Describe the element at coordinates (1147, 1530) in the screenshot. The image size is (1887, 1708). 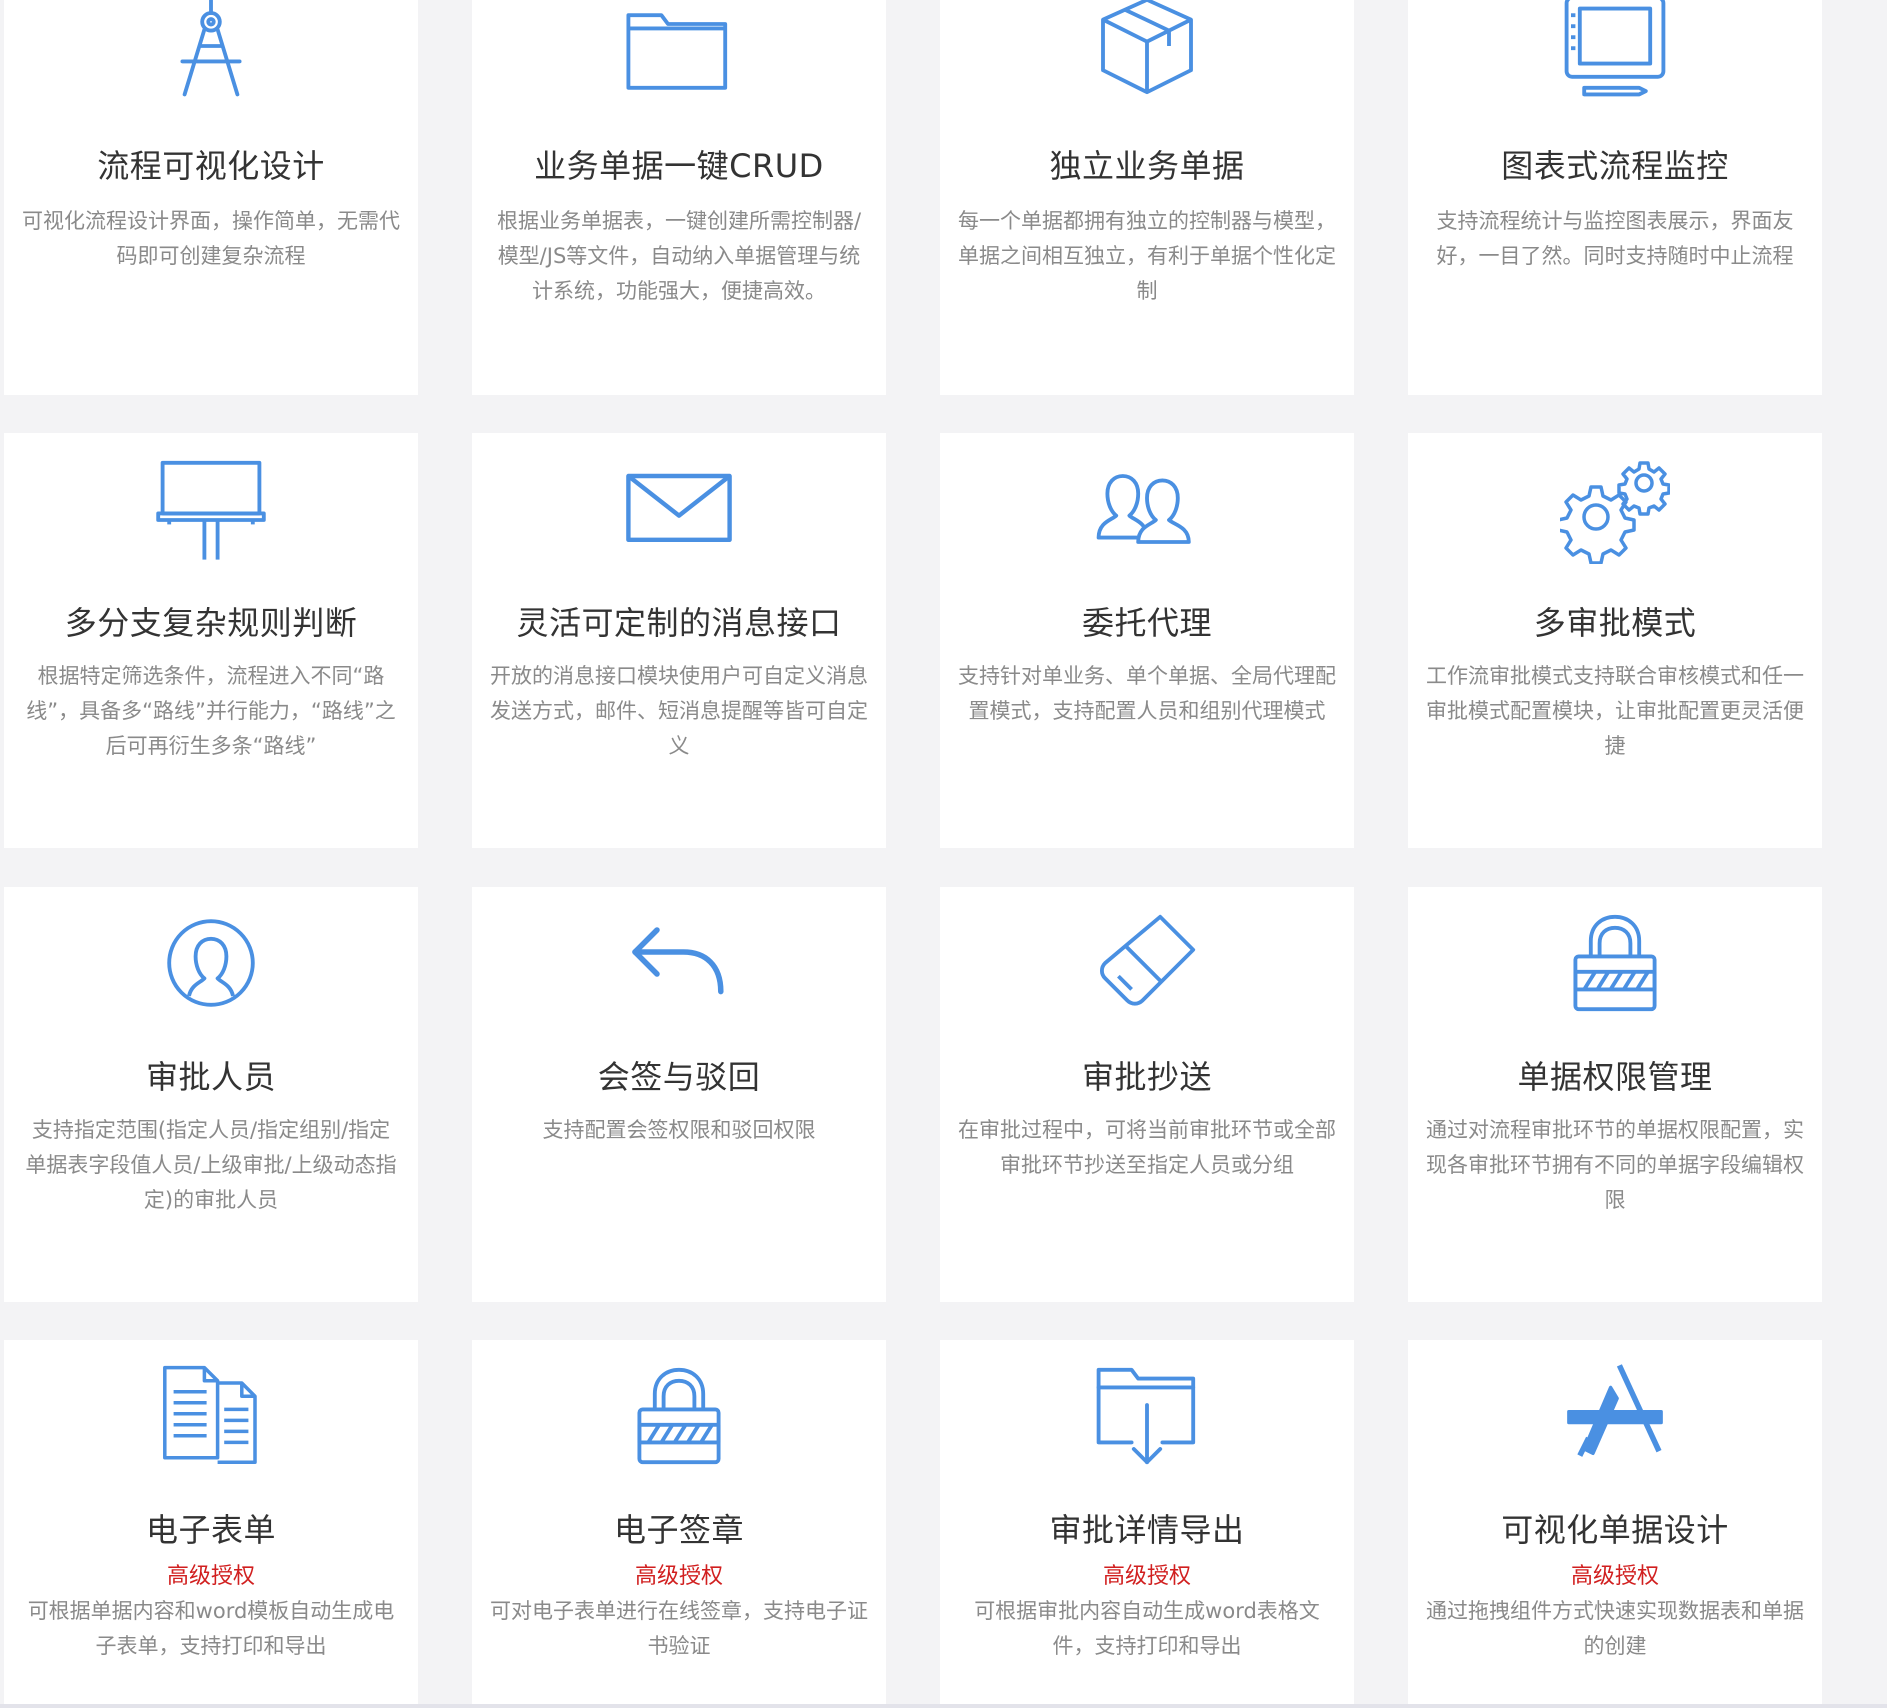
I see `card-title: 审批详情导出` at that location.